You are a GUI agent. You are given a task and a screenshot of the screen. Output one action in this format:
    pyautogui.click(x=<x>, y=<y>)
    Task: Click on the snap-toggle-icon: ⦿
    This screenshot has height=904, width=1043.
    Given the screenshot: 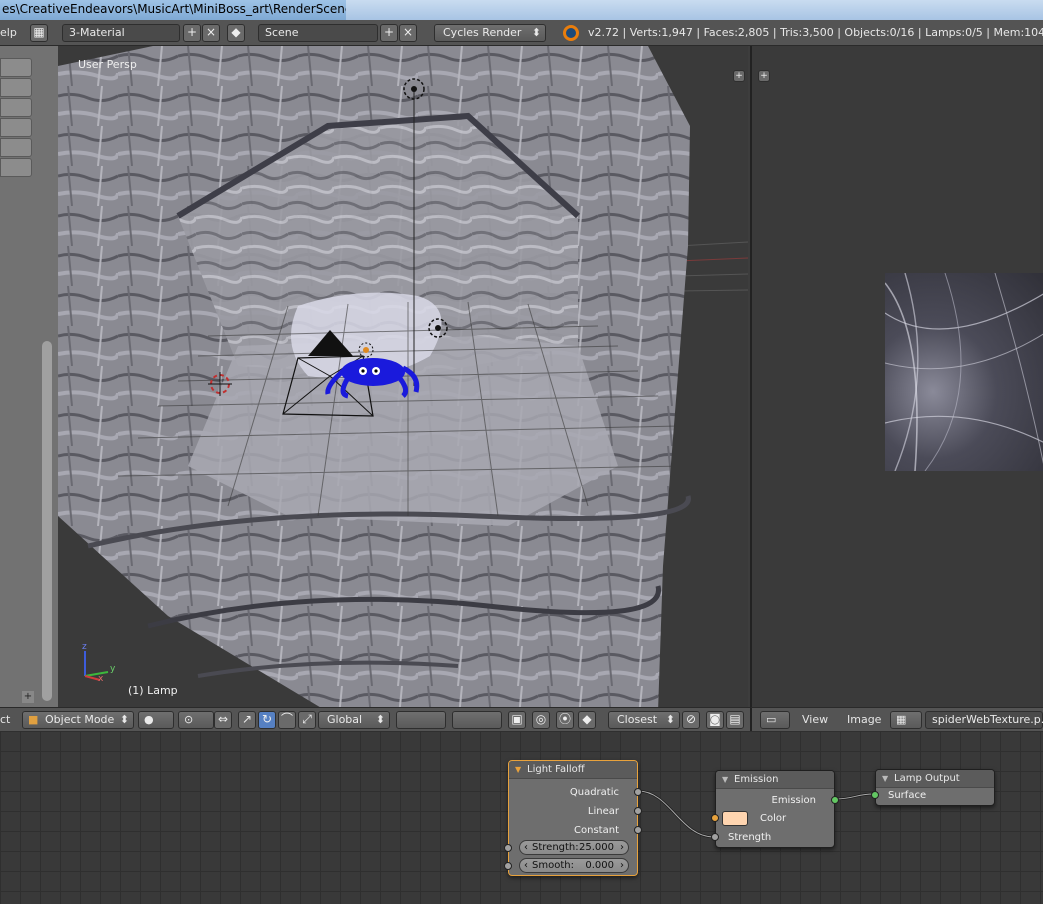 What is the action you would take?
    pyautogui.click(x=565, y=720)
    